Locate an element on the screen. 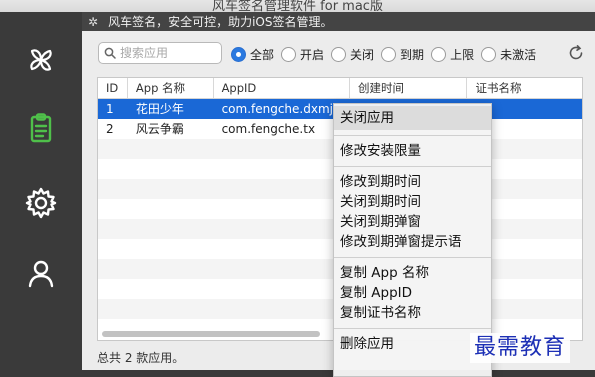 The width and height of the screenshot is (595, 377). pinwheel-icon is located at coordinates (41, 60).